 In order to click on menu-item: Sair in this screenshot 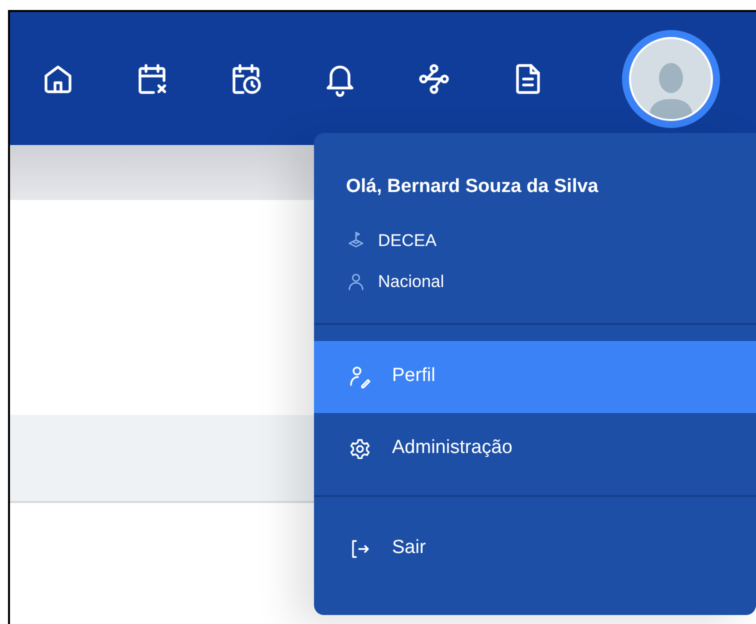, I will do `click(535, 548)`.